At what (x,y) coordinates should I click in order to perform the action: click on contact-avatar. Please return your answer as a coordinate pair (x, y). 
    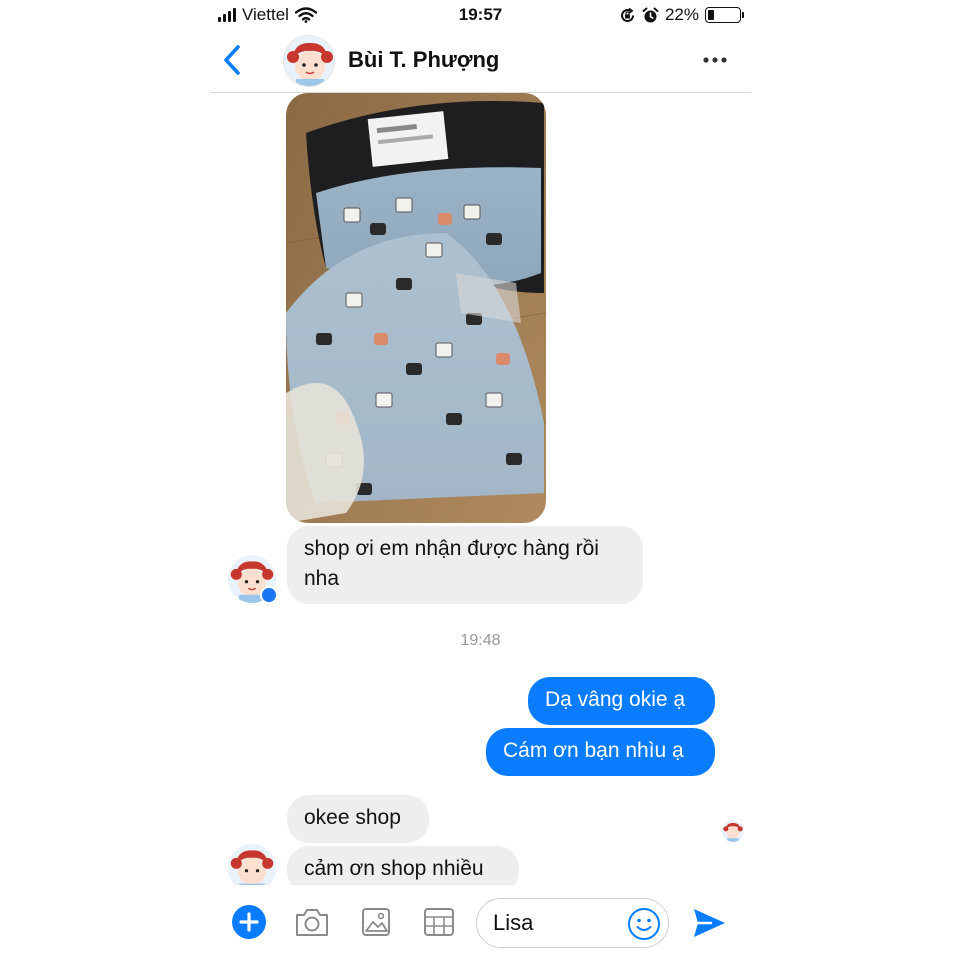
    Looking at the image, I should click on (309, 61).